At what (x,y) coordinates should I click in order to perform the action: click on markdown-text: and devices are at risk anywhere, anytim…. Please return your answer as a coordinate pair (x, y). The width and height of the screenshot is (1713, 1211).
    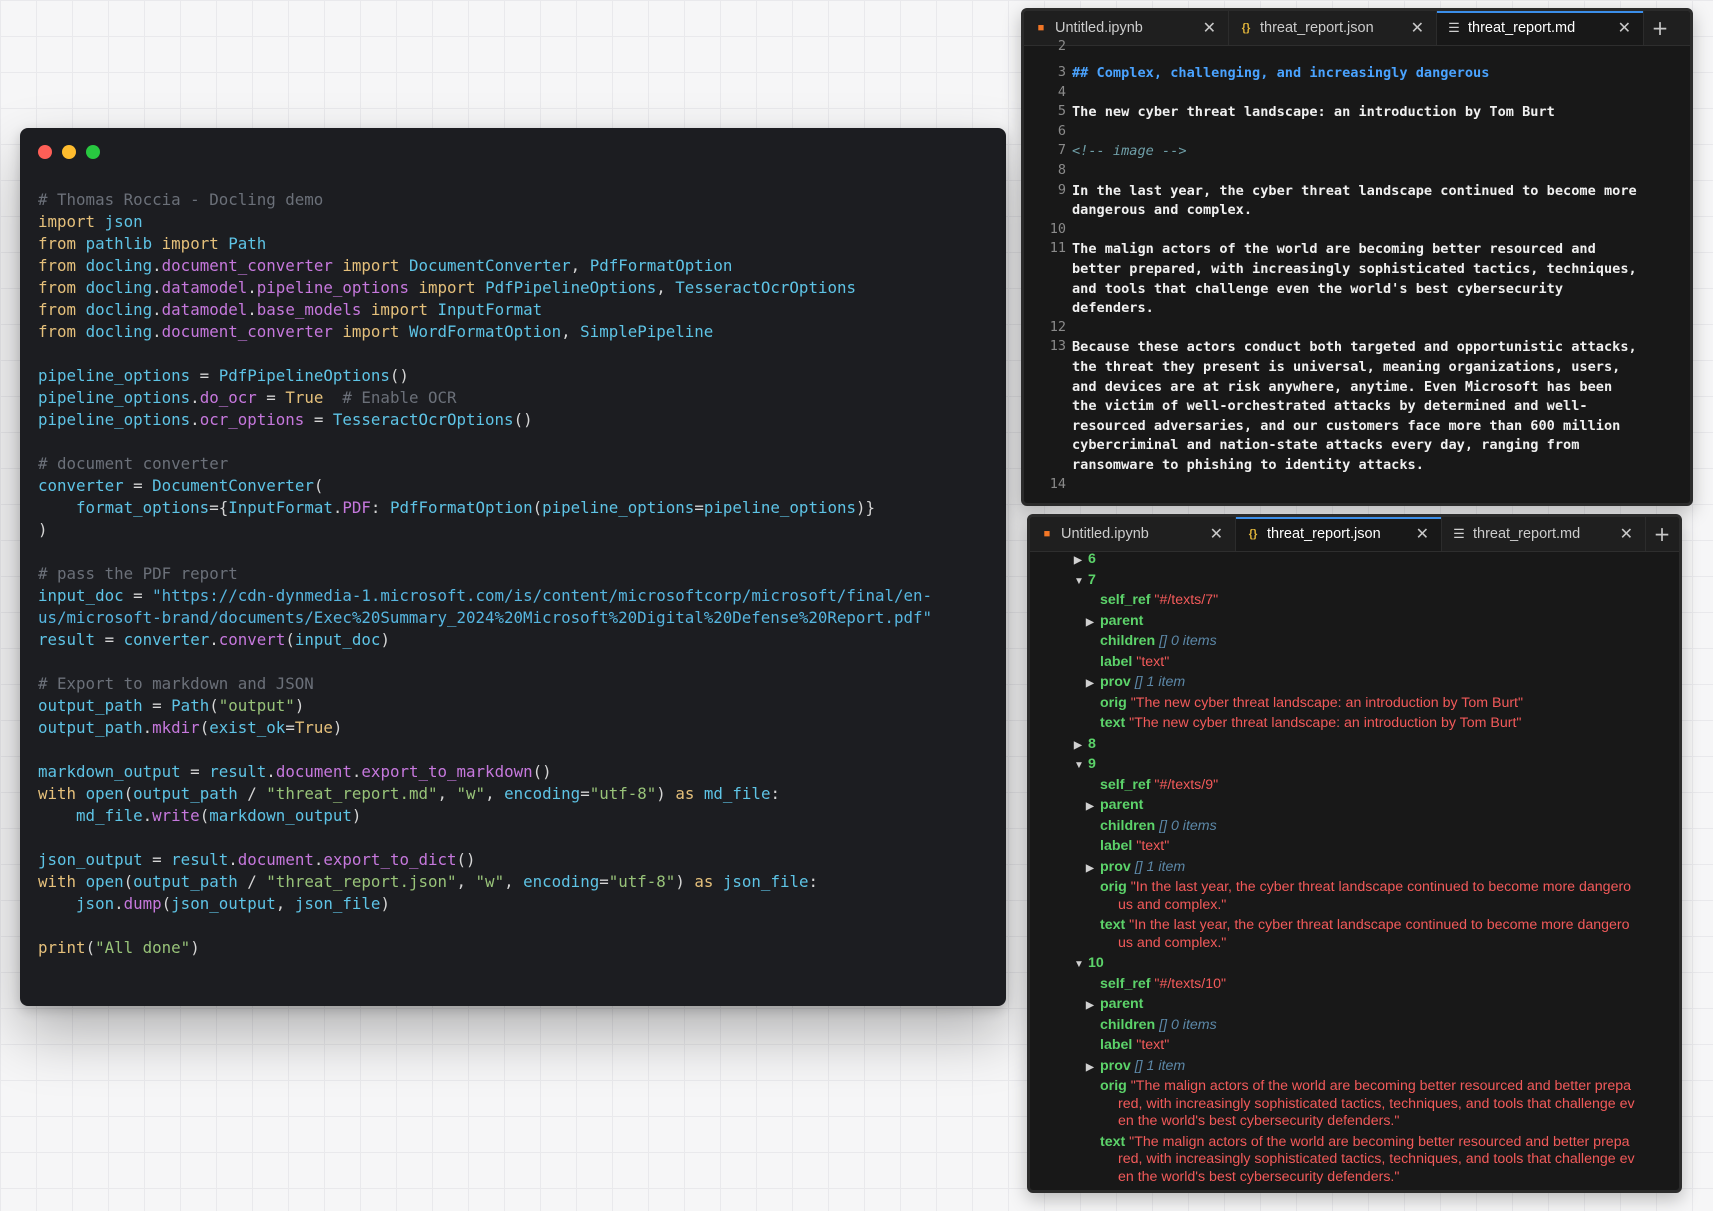
    Looking at the image, I should click on (1342, 386).